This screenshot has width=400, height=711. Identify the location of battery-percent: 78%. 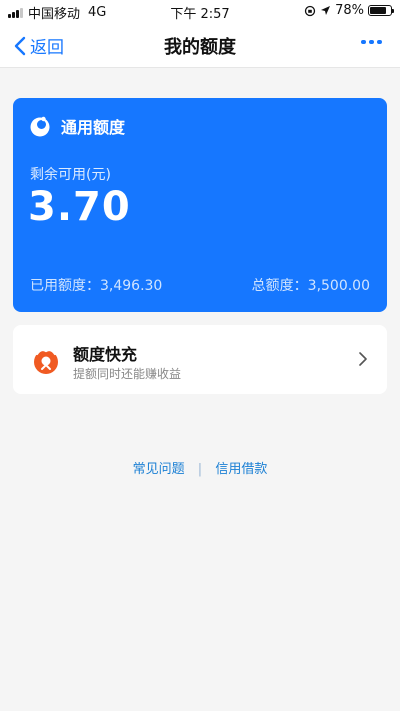
(349, 10).